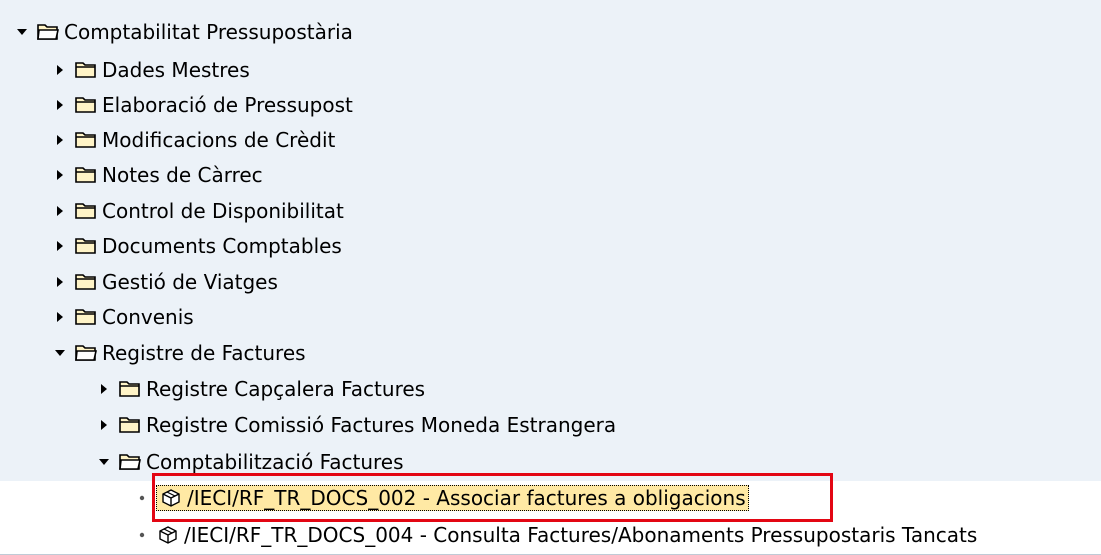 Image resolution: width=1101 pixels, height=555 pixels. What do you see at coordinates (275, 462) in the screenshot?
I see `tree-node-label: Comptabilització Factures` at bounding box center [275, 462].